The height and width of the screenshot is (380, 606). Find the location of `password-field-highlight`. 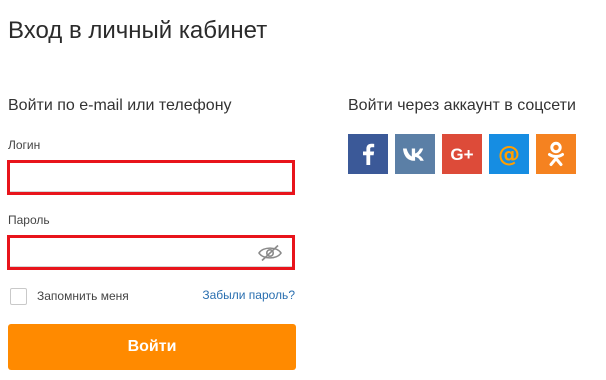

password-field-highlight is located at coordinates (151, 252).